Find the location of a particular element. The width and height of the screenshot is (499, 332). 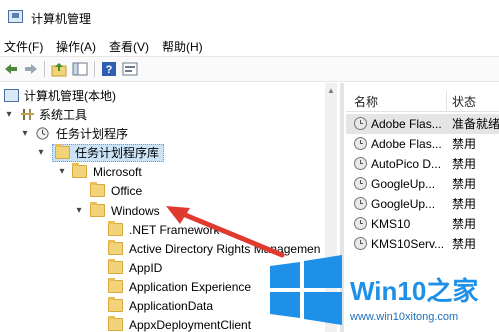

forward-icon is located at coordinates (31, 69).